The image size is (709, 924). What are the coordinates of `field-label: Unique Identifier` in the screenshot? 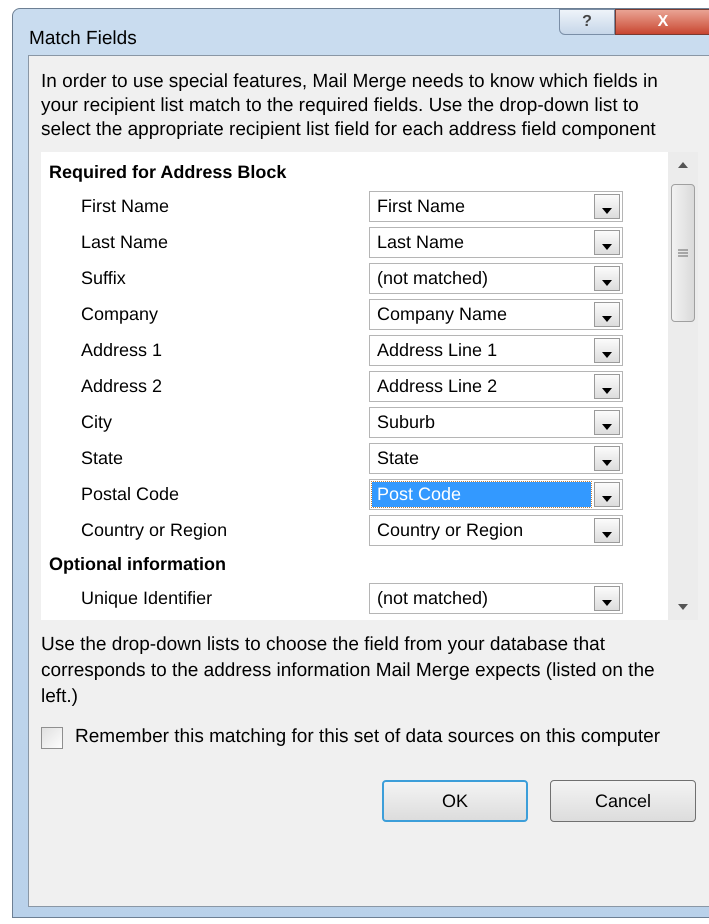 It's located at (147, 598).